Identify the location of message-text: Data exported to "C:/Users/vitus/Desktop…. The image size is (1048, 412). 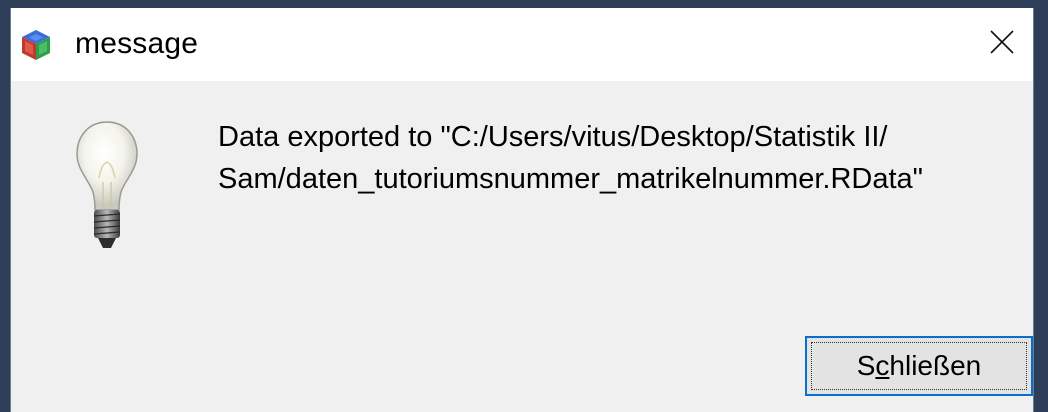
(570, 158).